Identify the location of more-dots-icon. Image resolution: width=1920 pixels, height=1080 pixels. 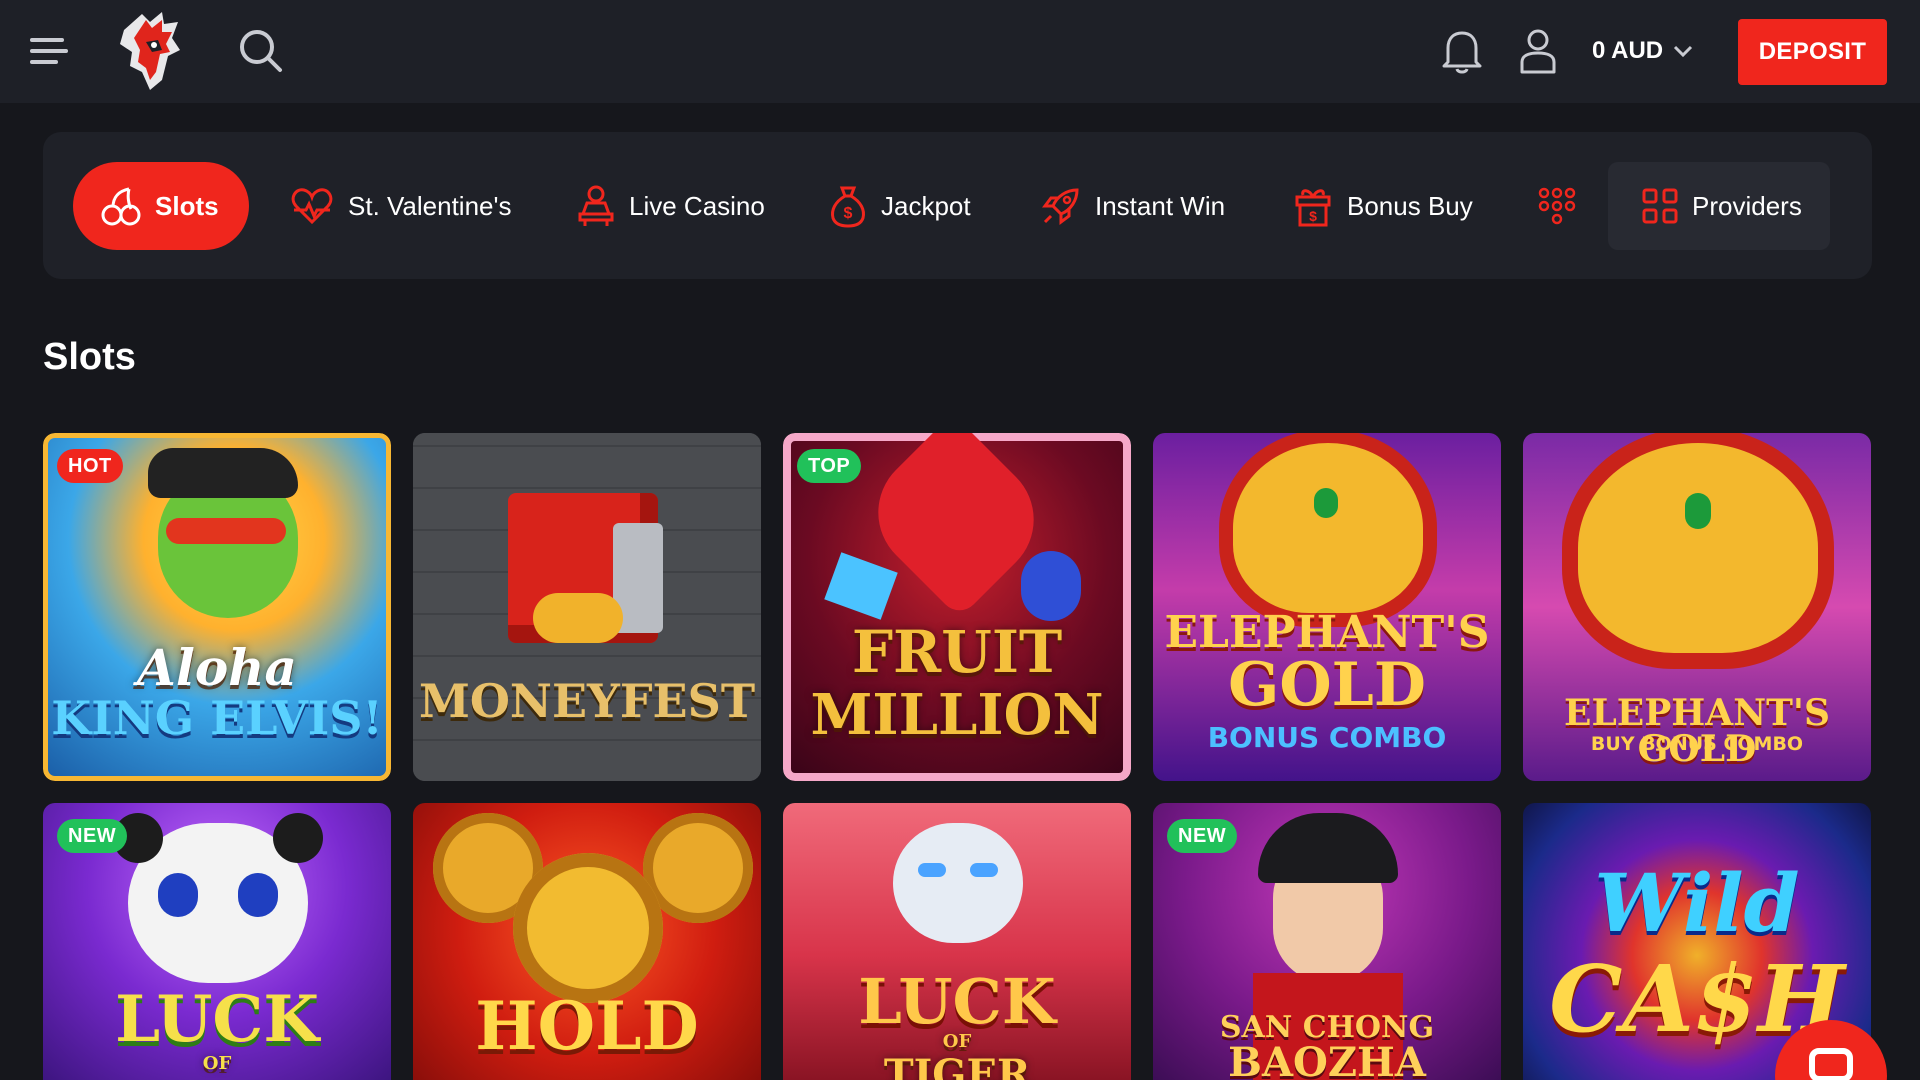
(1557, 206).